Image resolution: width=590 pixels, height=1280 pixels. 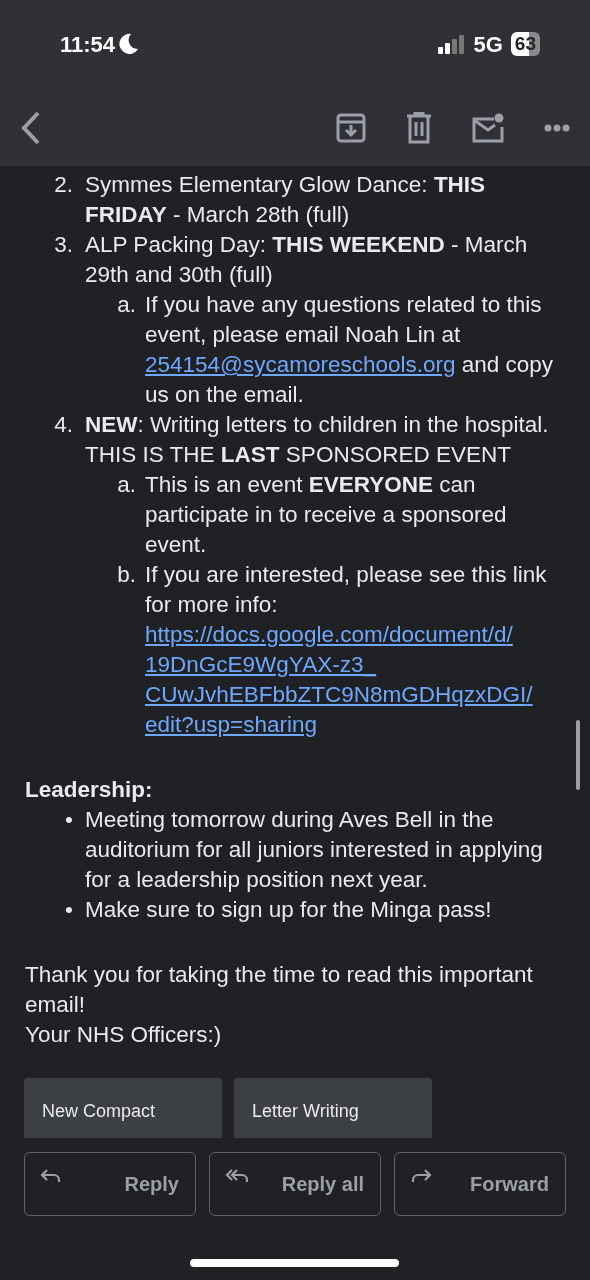 What do you see at coordinates (63, 245) in the screenshot?
I see `list-marker: 3.` at bounding box center [63, 245].